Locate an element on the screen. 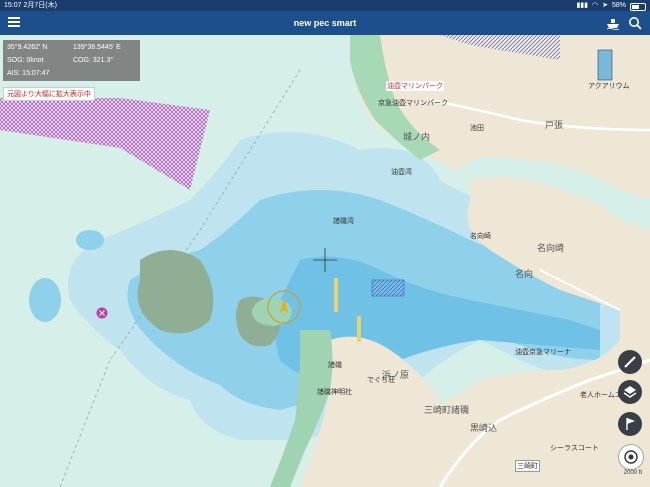  place-label: 油壺マリンパーク is located at coordinates (415, 86).